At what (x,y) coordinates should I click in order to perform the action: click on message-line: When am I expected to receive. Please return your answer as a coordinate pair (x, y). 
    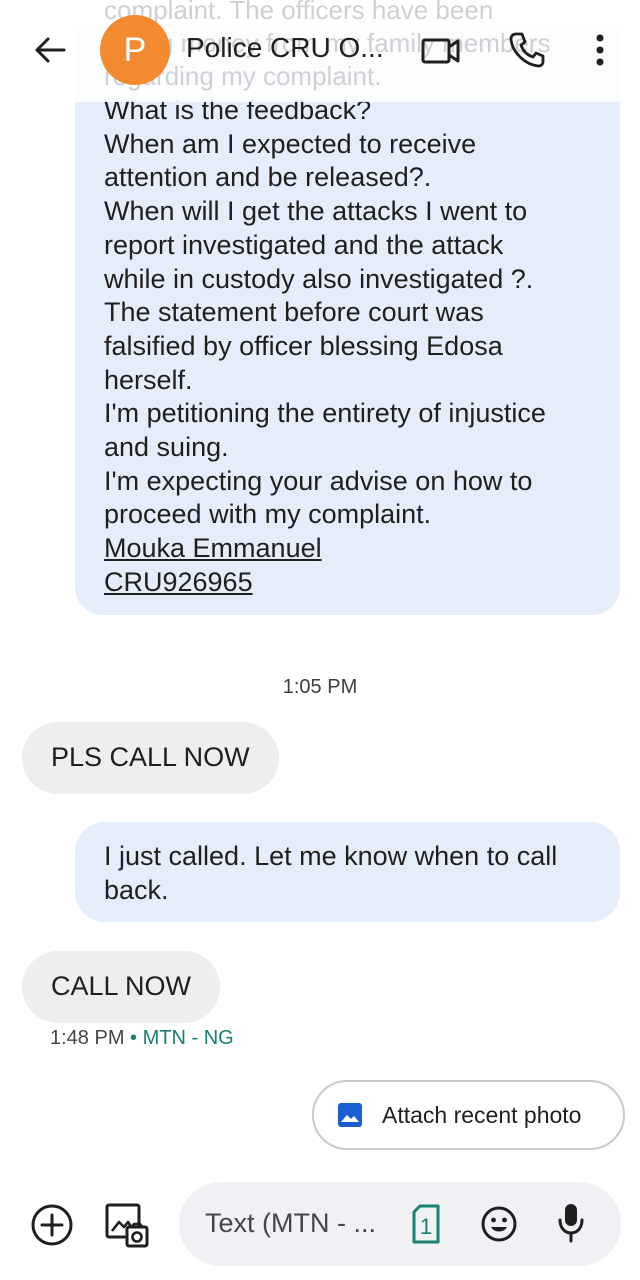
    Looking at the image, I should click on (290, 143).